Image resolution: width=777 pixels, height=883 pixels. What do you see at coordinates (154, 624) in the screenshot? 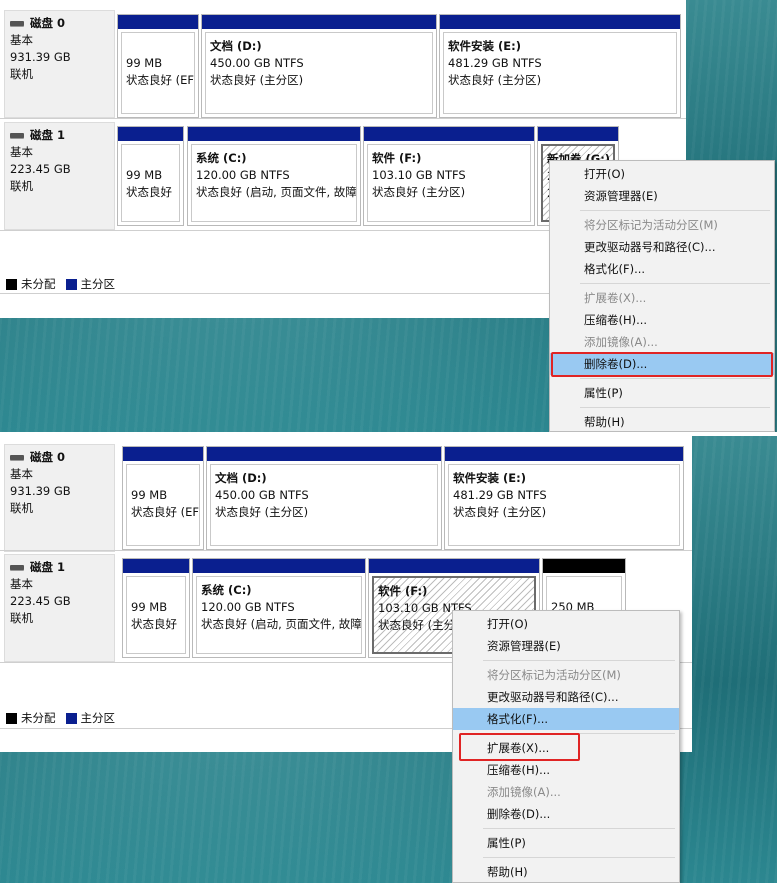
I see `partition-status: 状态良好` at bounding box center [154, 624].